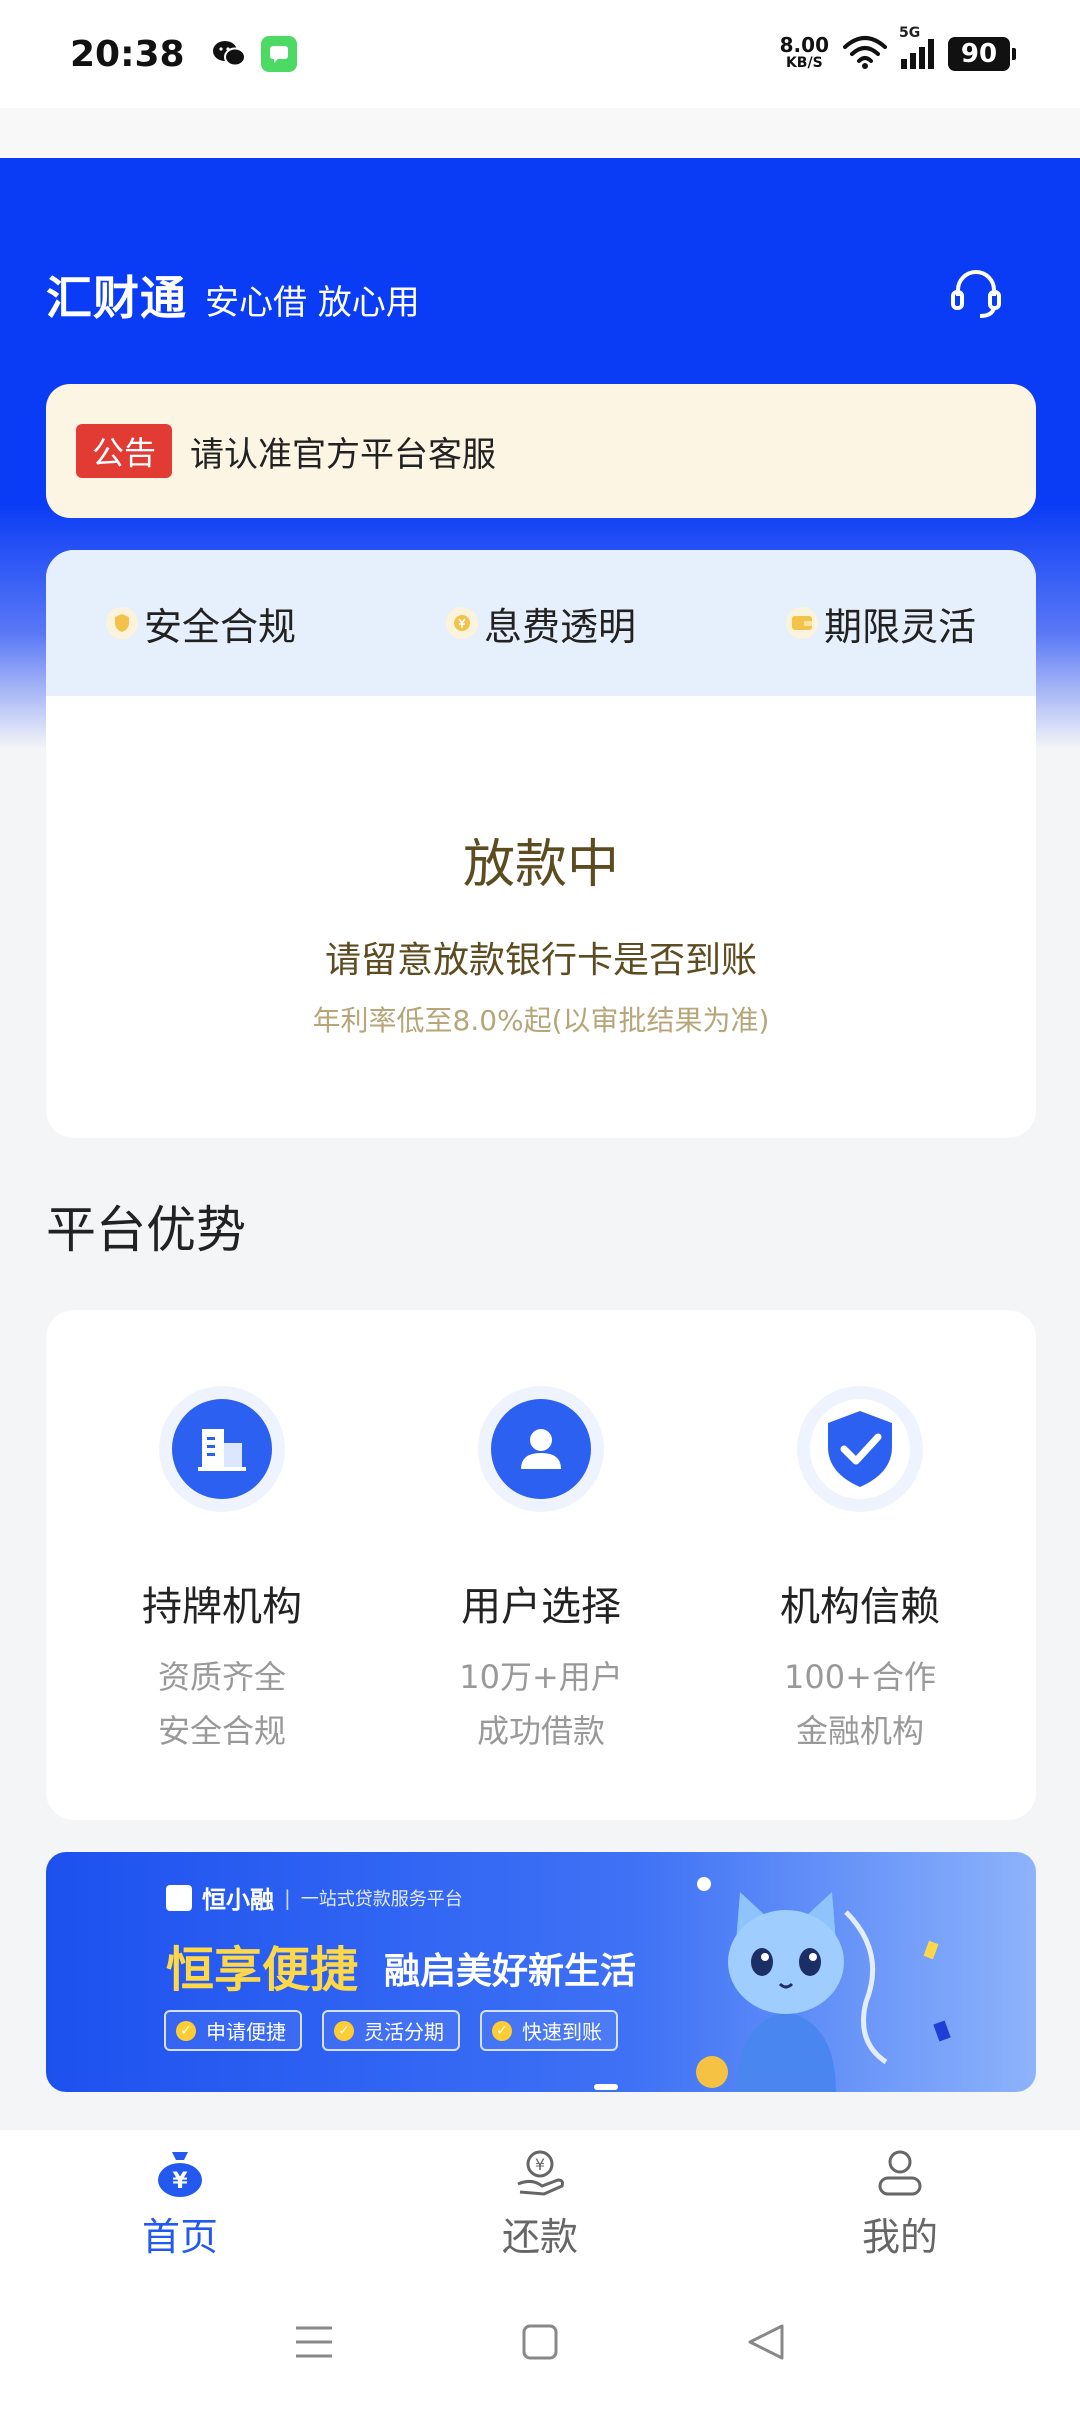  I want to click on bottom-navigation: ¥ 首页 ¥ 还款 我的, so click(540, 2203).